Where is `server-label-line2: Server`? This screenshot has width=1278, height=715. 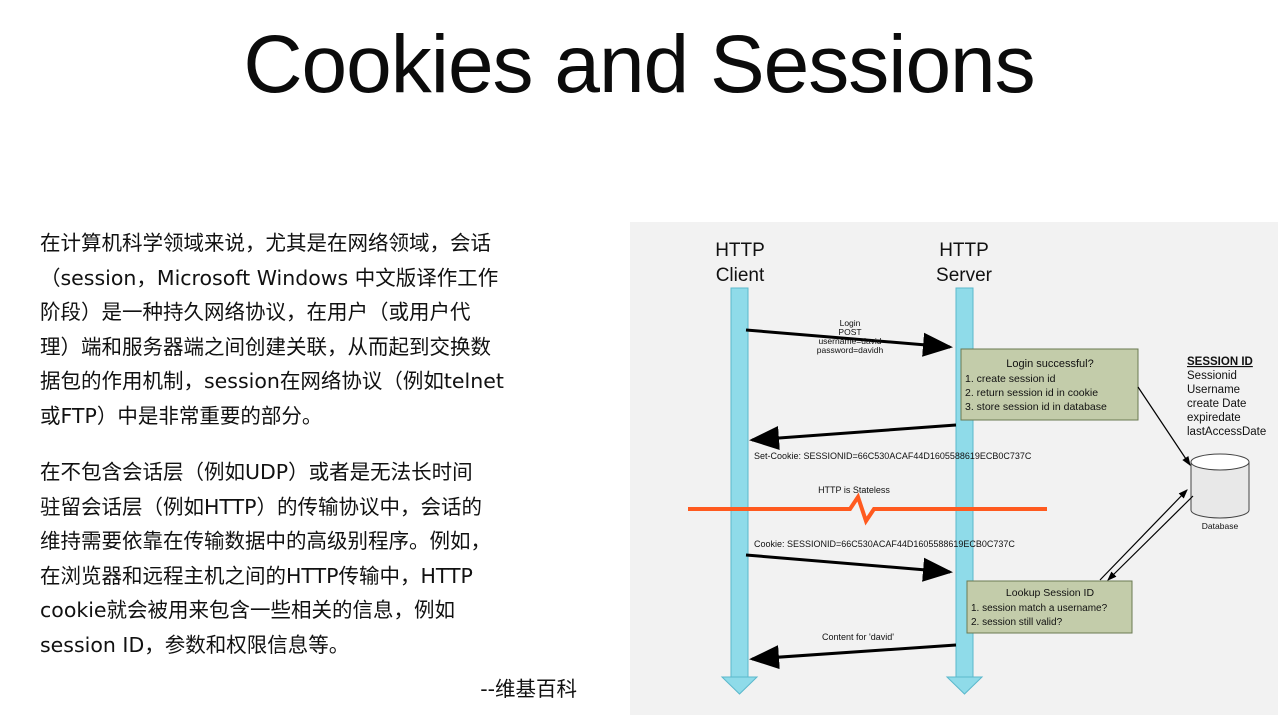 server-label-line2: Server is located at coordinates (964, 275).